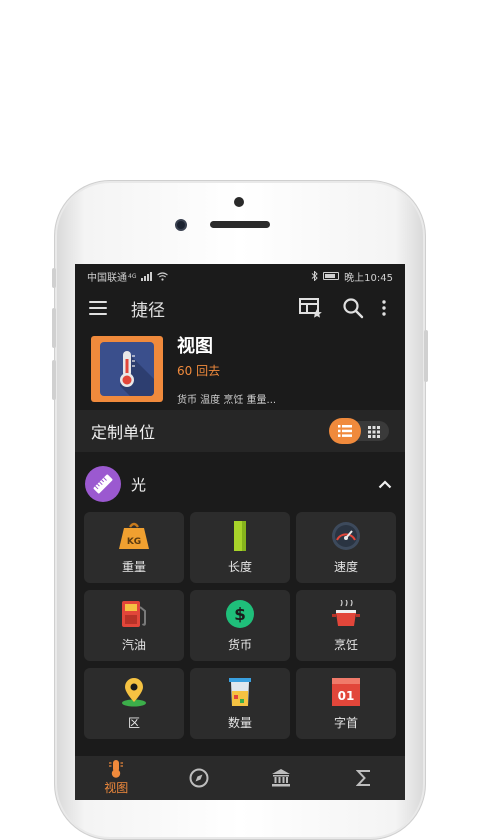 Image resolution: width=480 pixels, height=840 pixels. I want to click on group-name: 光, so click(139, 484).